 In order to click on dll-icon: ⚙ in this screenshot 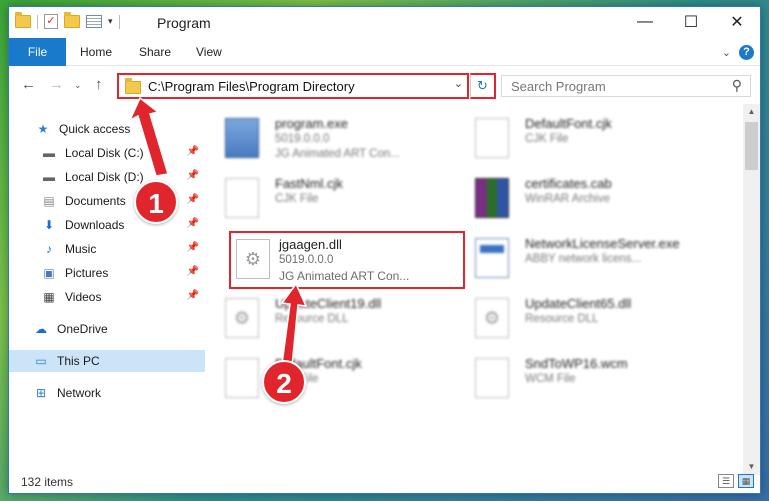, I will do `click(253, 259)`.